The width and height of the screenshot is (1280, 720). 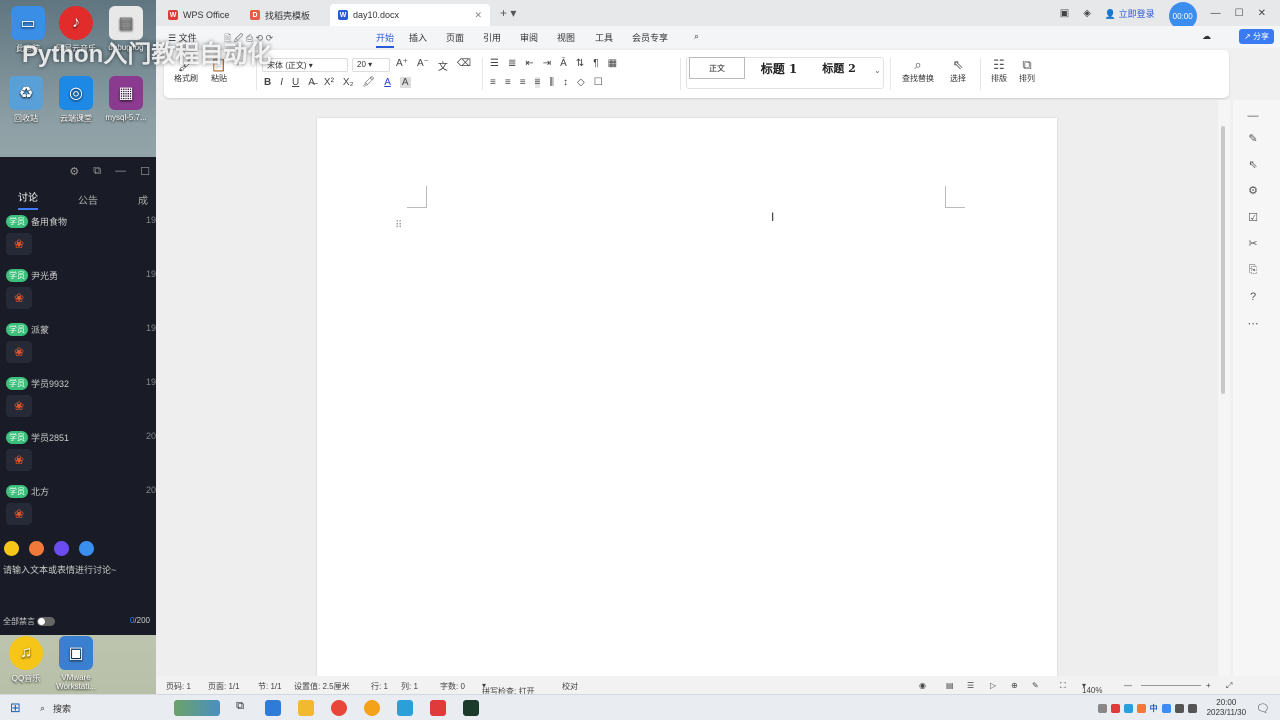 What do you see at coordinates (1035, 685) in the screenshot?
I see `pen-icon: ✎` at bounding box center [1035, 685].